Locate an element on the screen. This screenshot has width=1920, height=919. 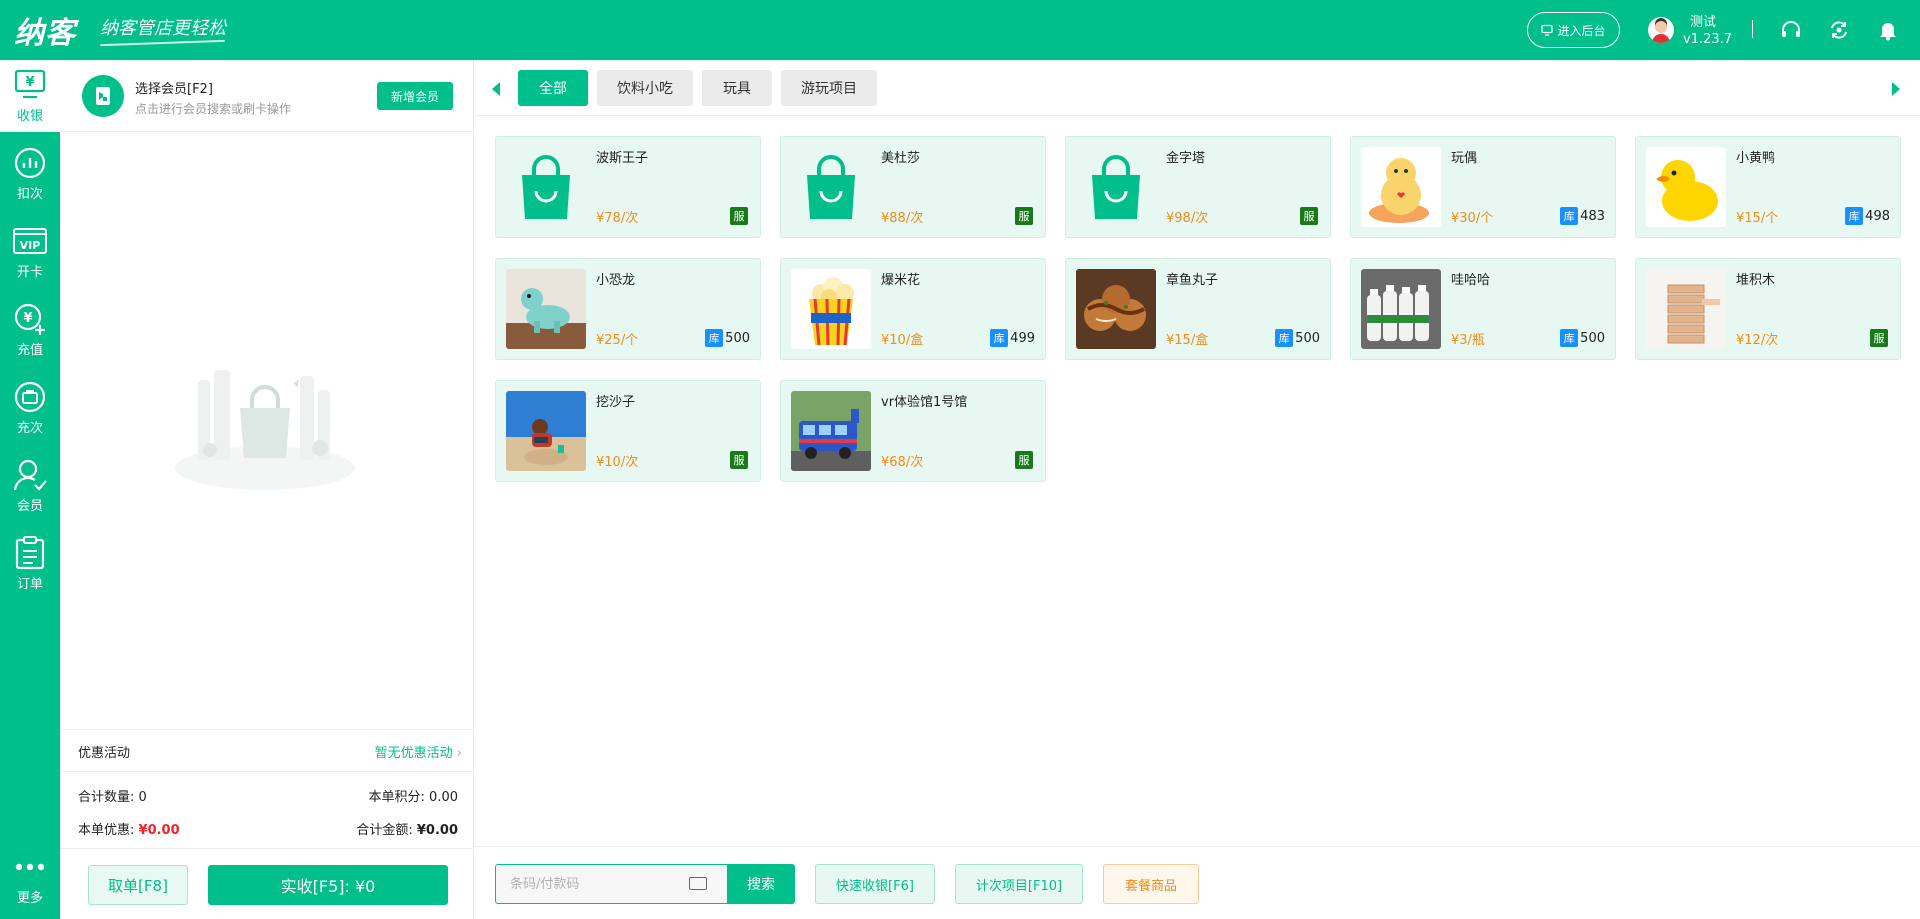
keyboard-icon is located at coordinates (698, 883).